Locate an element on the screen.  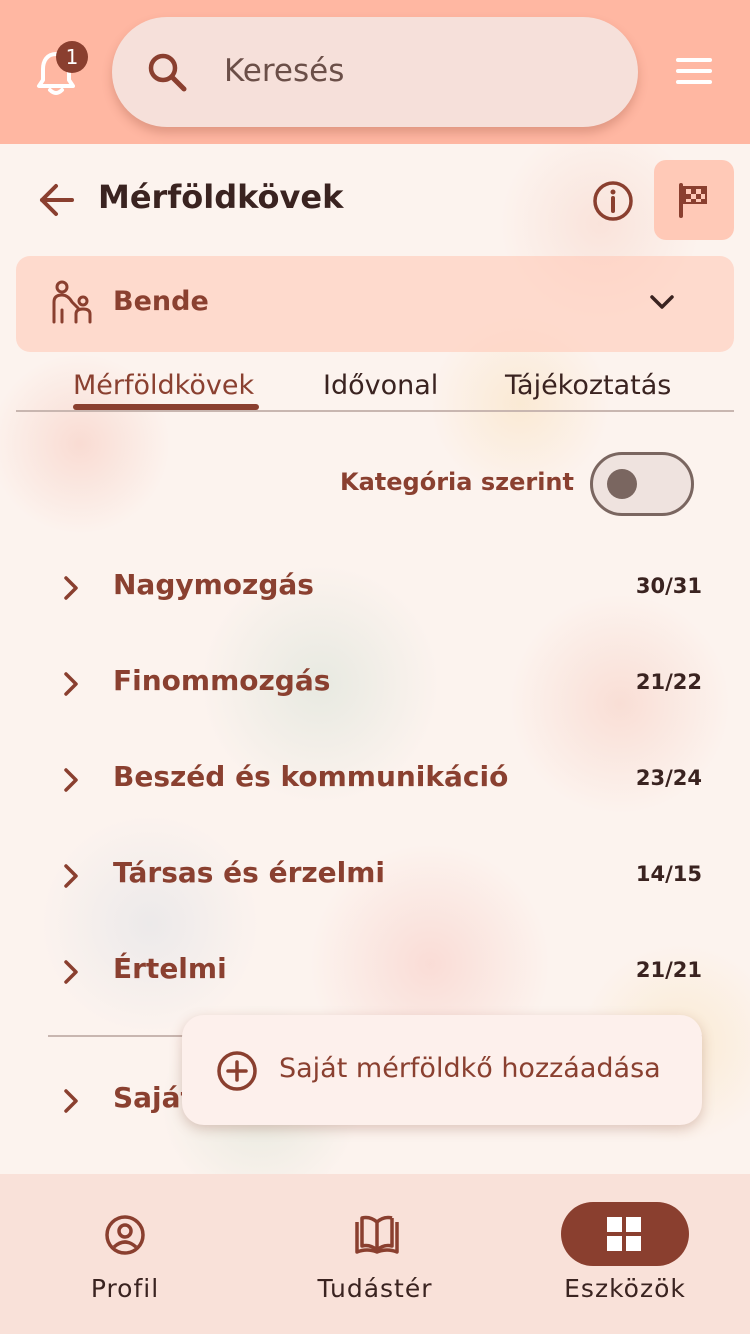
page-title: Mérföldkövek is located at coordinates (221, 197).